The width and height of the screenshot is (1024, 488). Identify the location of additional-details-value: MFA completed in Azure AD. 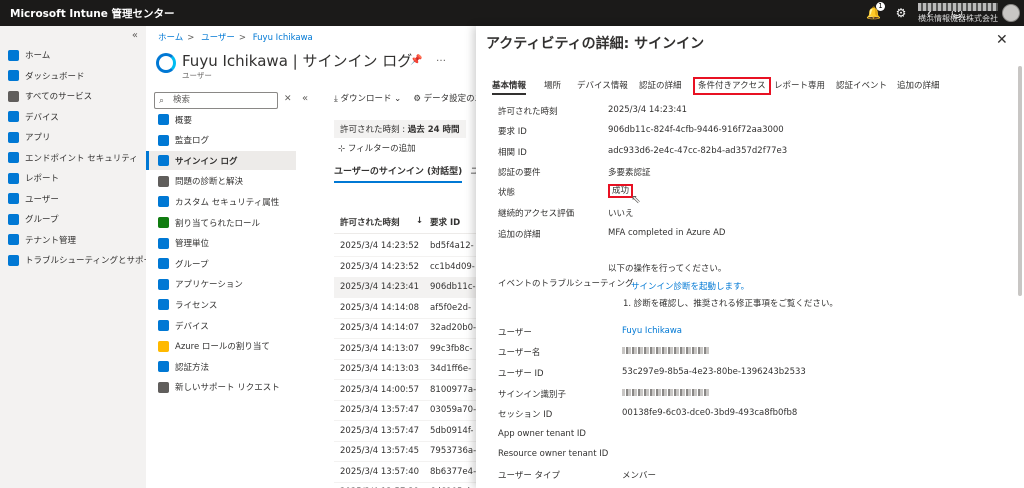
(667, 233).